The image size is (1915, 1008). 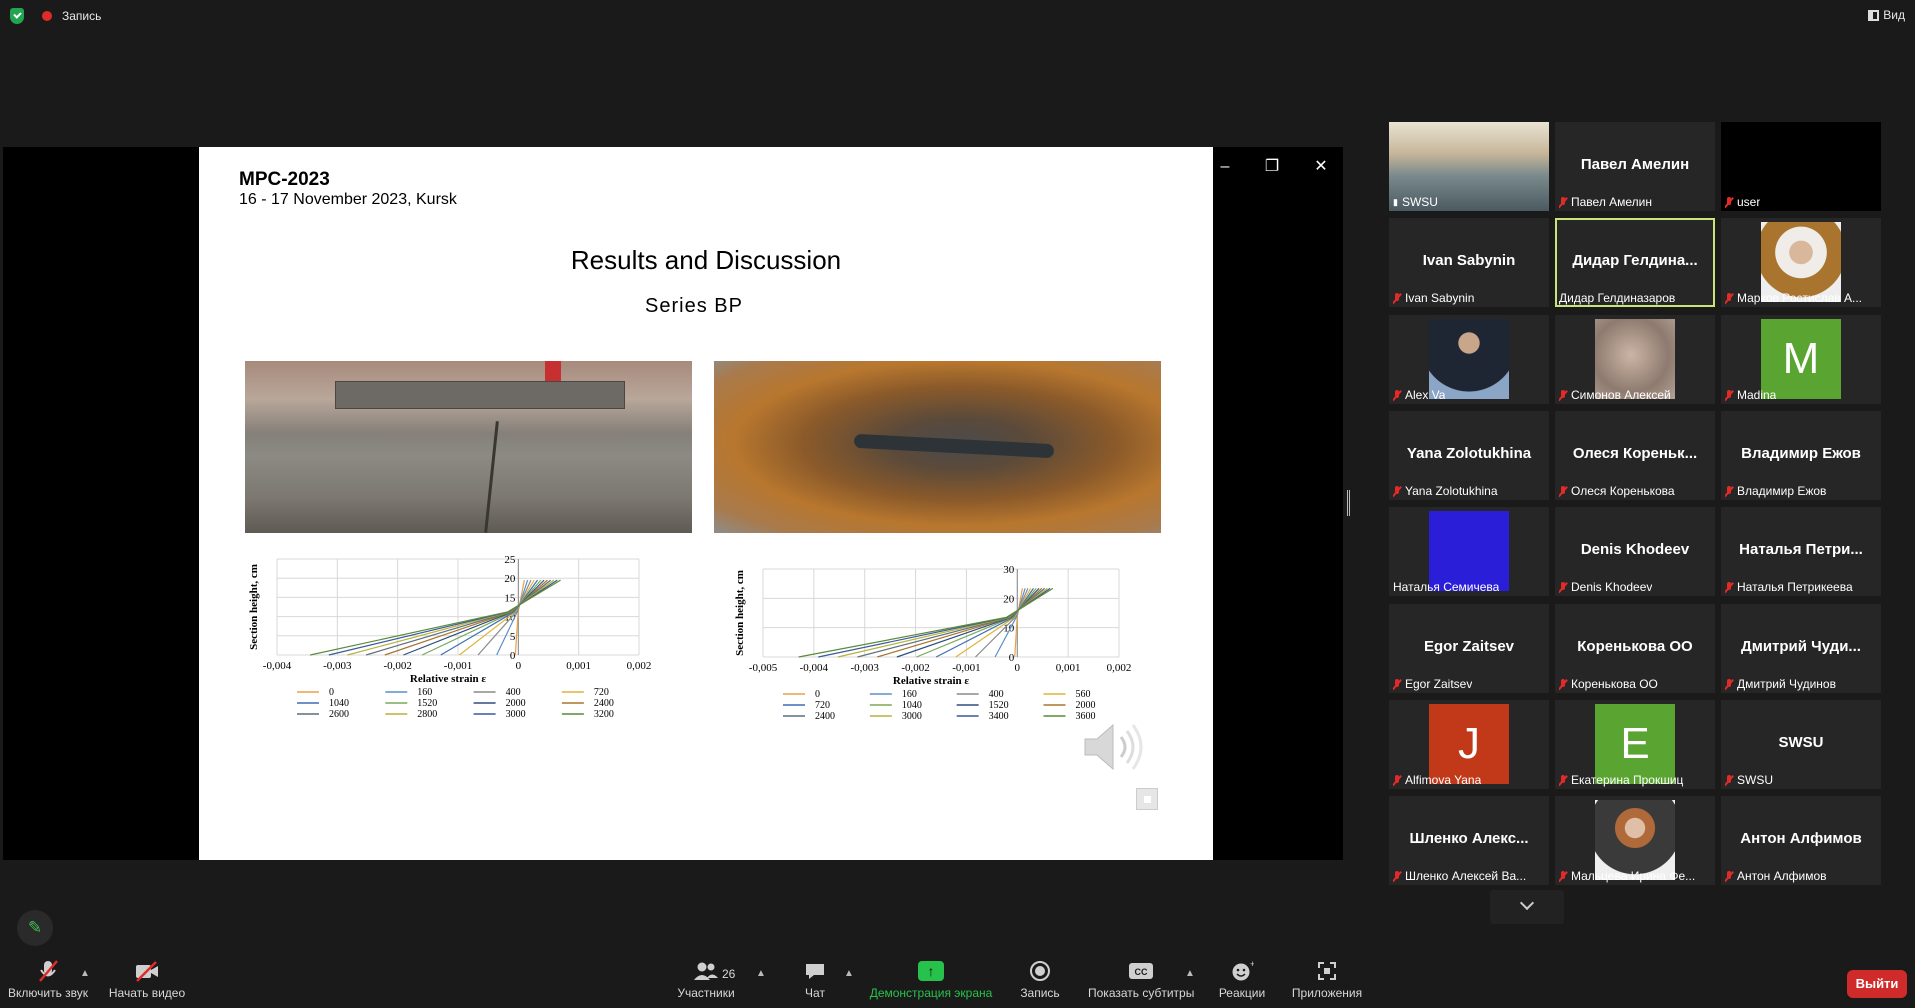 I want to click on participant-tile: user, so click(x=1801, y=166).